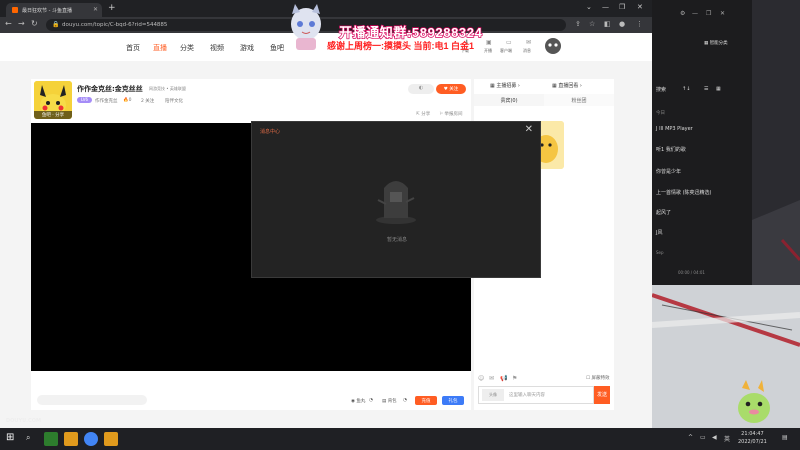  What do you see at coordinates (481, 378) in the screenshot?
I see `emoji-icon: ☺` at bounding box center [481, 378].